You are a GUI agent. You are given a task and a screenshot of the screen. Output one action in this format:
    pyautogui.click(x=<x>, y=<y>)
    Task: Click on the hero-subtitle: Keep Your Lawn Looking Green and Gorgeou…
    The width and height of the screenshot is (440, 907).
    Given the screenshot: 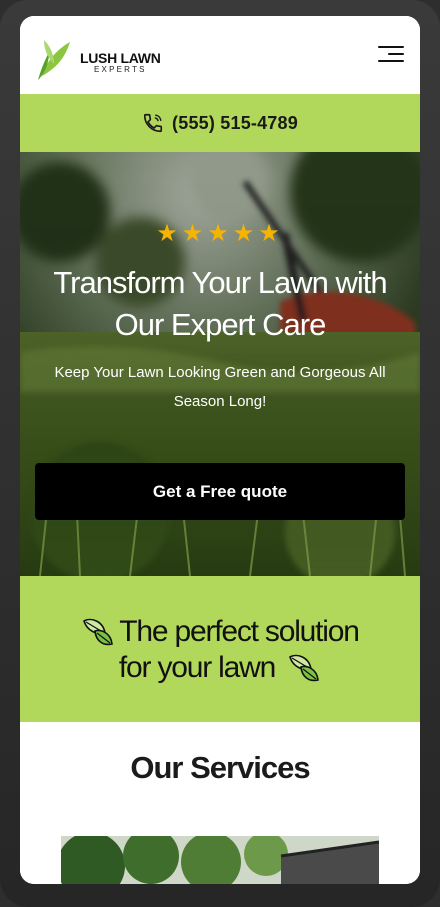 What is the action you would take?
    pyautogui.click(x=220, y=387)
    